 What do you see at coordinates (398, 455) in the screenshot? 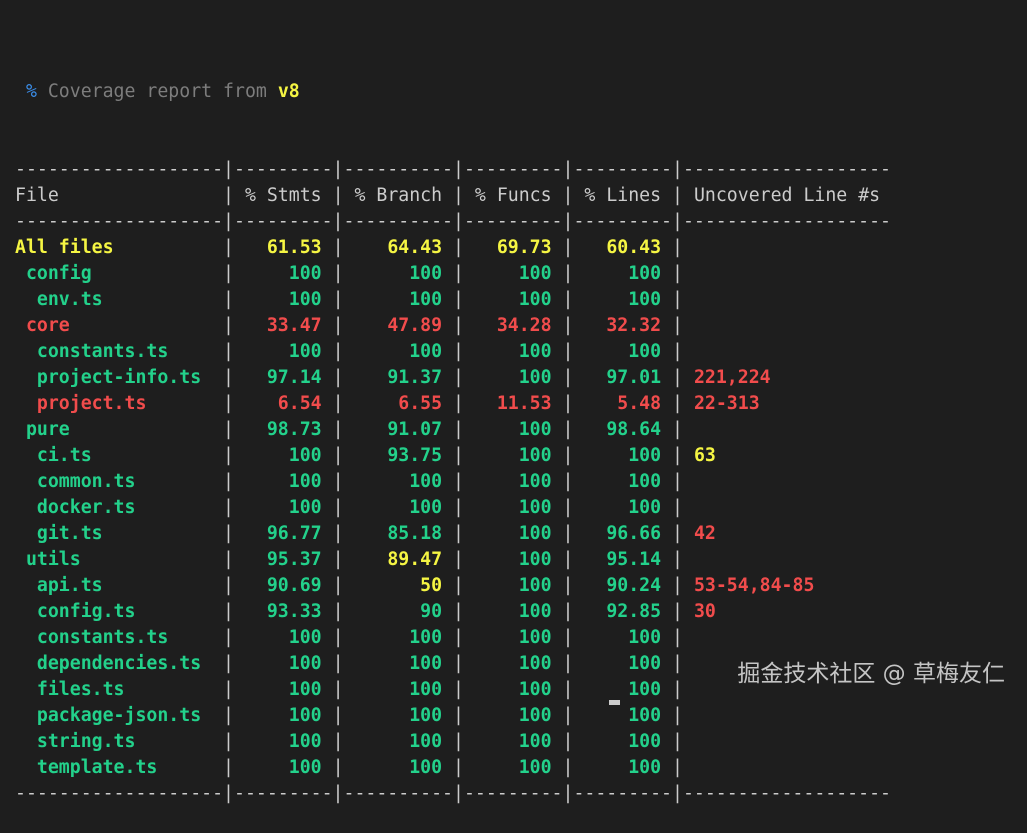
I see `branch-cell: 93.75` at bounding box center [398, 455].